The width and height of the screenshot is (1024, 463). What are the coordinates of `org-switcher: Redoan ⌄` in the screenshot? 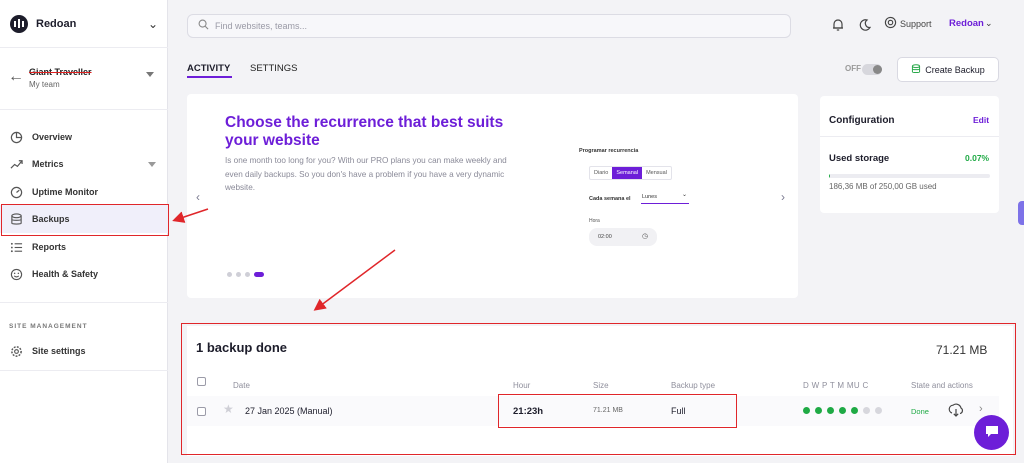 It's located at (84, 24).